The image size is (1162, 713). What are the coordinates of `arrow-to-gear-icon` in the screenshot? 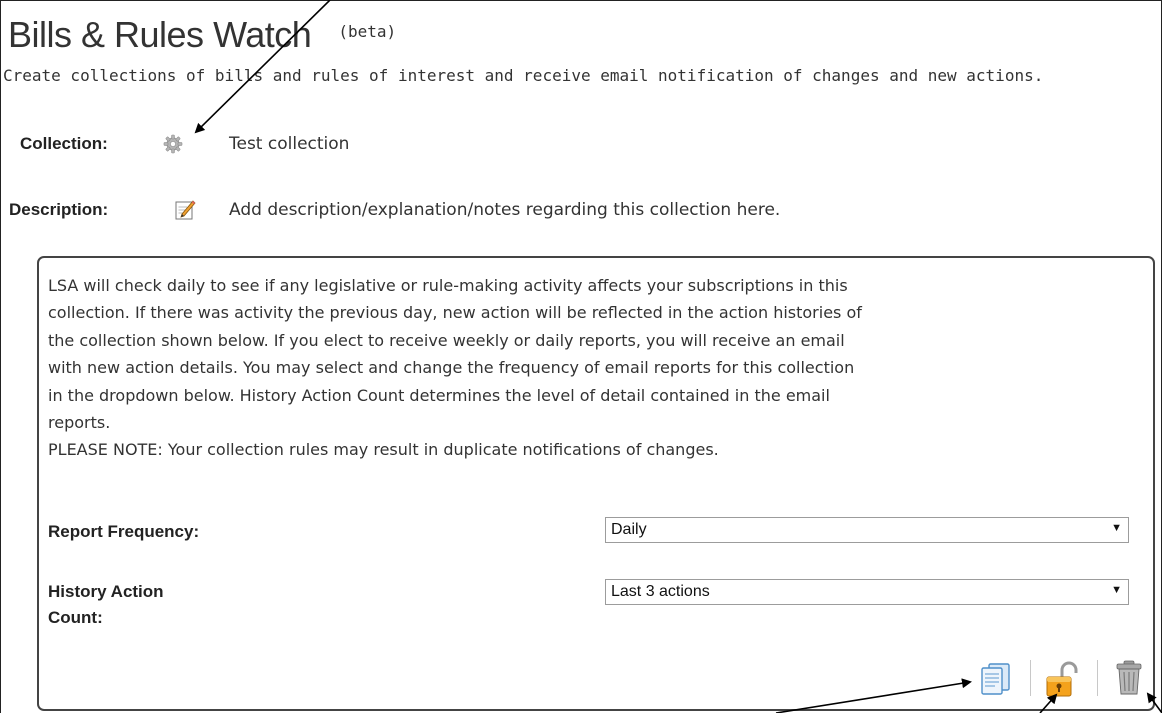 It's located at (262, 67).